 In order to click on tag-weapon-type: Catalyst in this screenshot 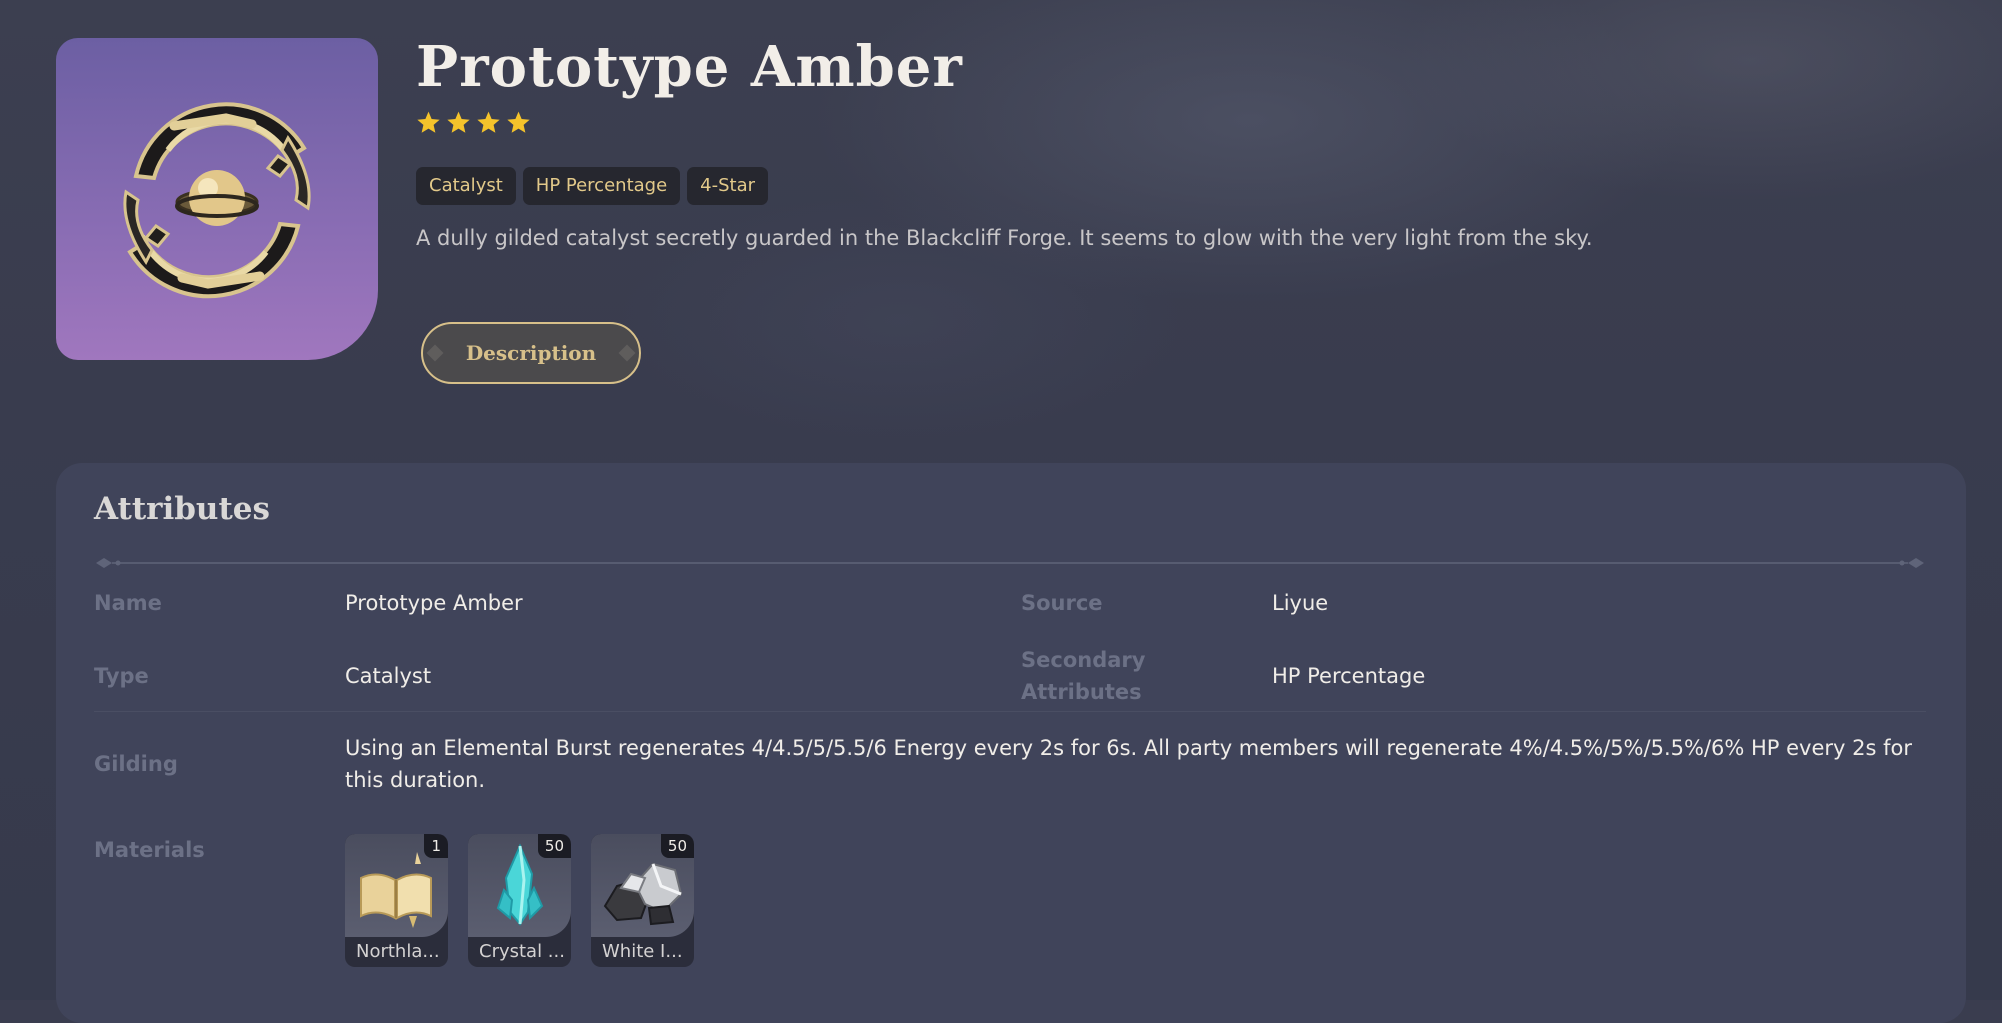, I will do `click(466, 186)`.